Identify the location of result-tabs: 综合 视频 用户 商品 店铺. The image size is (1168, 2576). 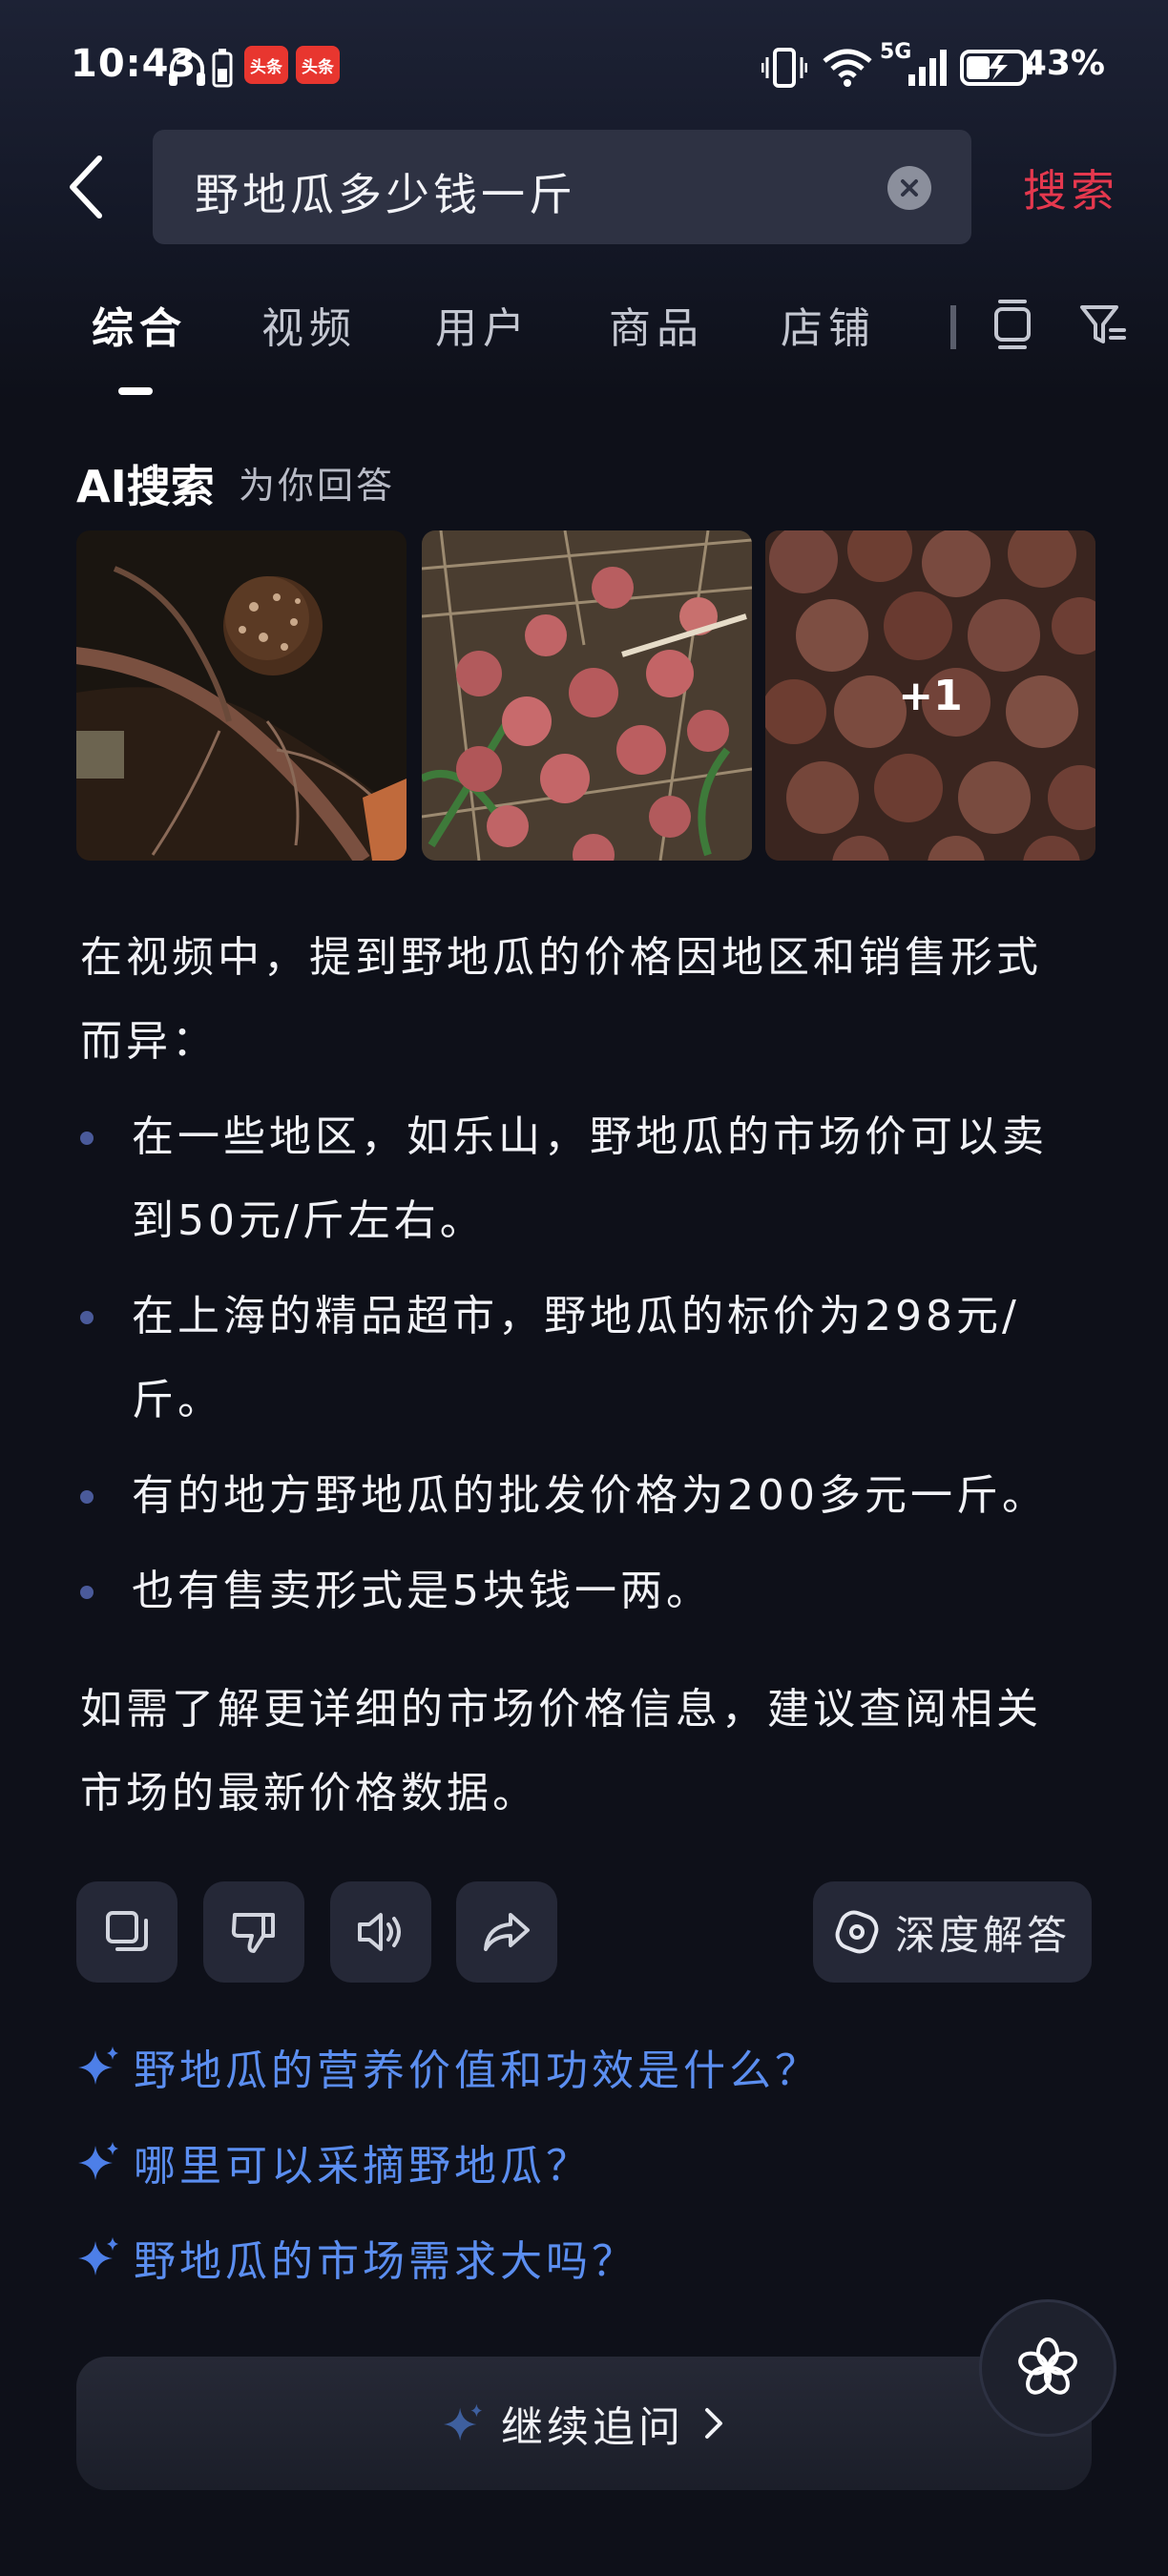
(584, 343).